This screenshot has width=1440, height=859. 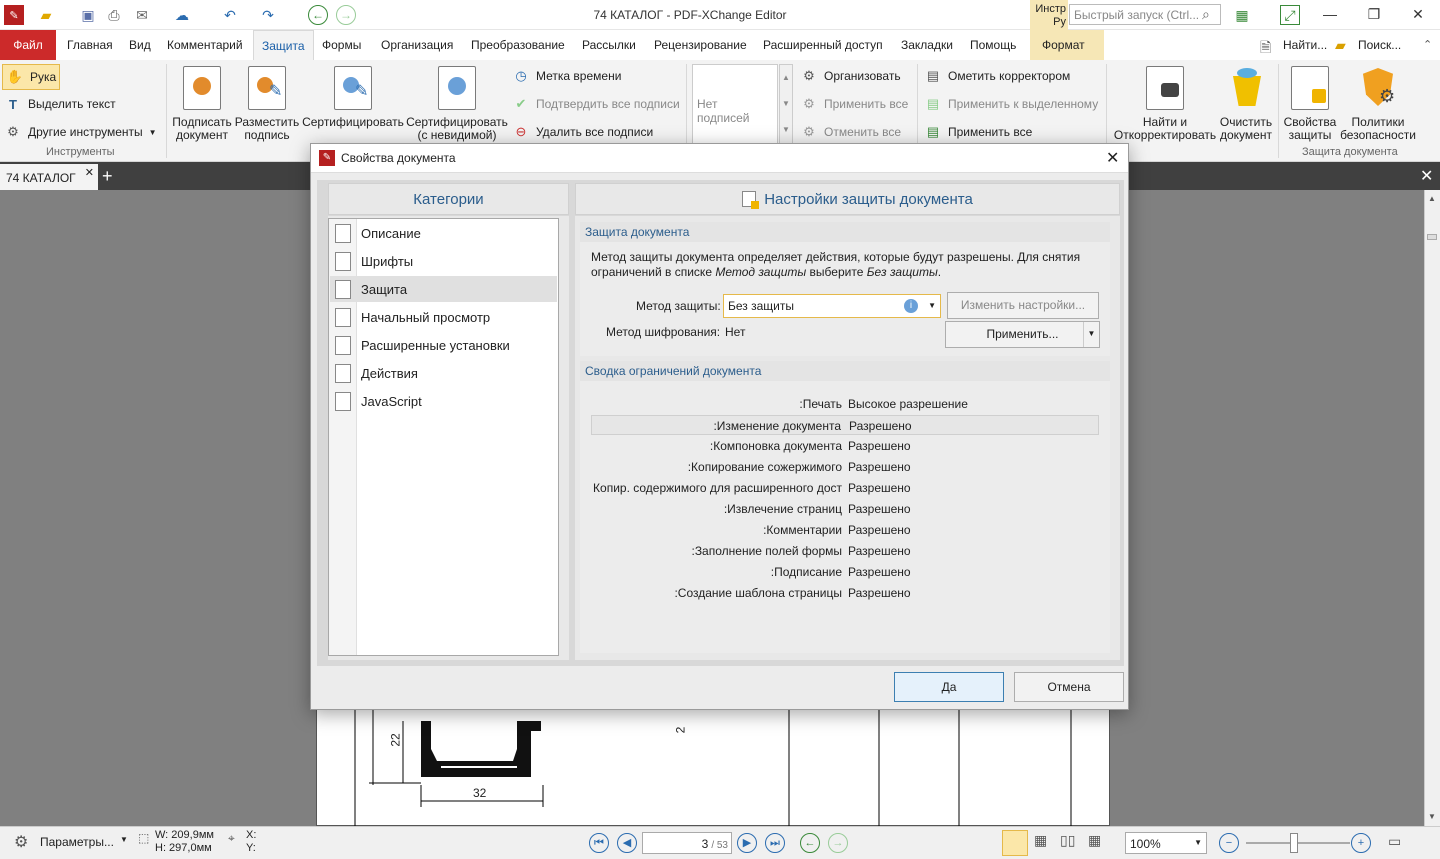 I want to click on open-folder-icon: ▰, so click(x=46, y=15).